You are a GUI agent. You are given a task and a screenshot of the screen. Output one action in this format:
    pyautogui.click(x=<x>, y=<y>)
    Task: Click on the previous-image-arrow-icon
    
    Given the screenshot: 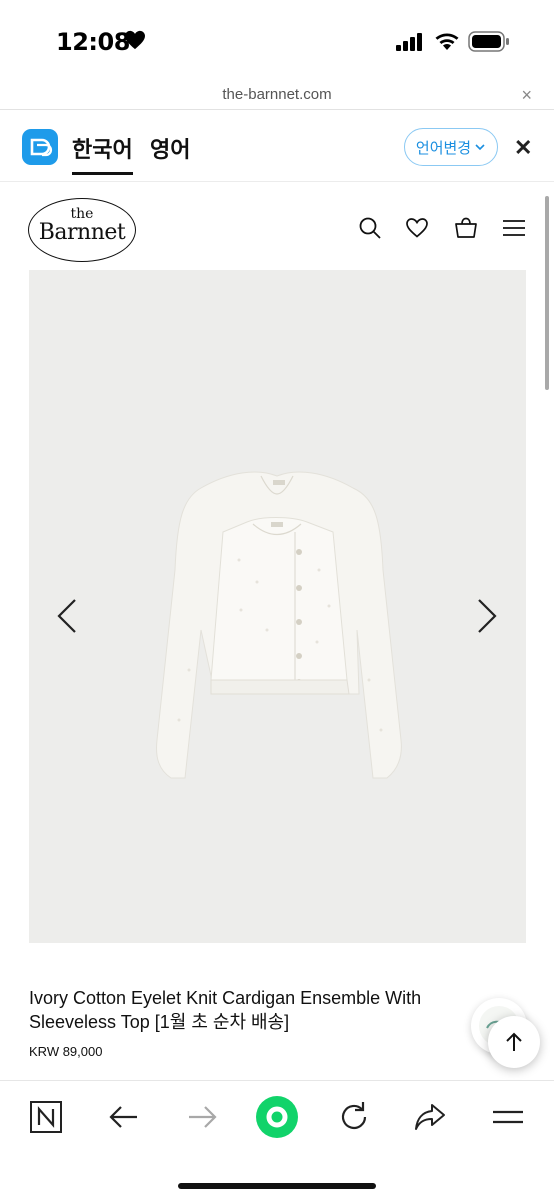 What is the action you would take?
    pyautogui.click(x=67, y=616)
    